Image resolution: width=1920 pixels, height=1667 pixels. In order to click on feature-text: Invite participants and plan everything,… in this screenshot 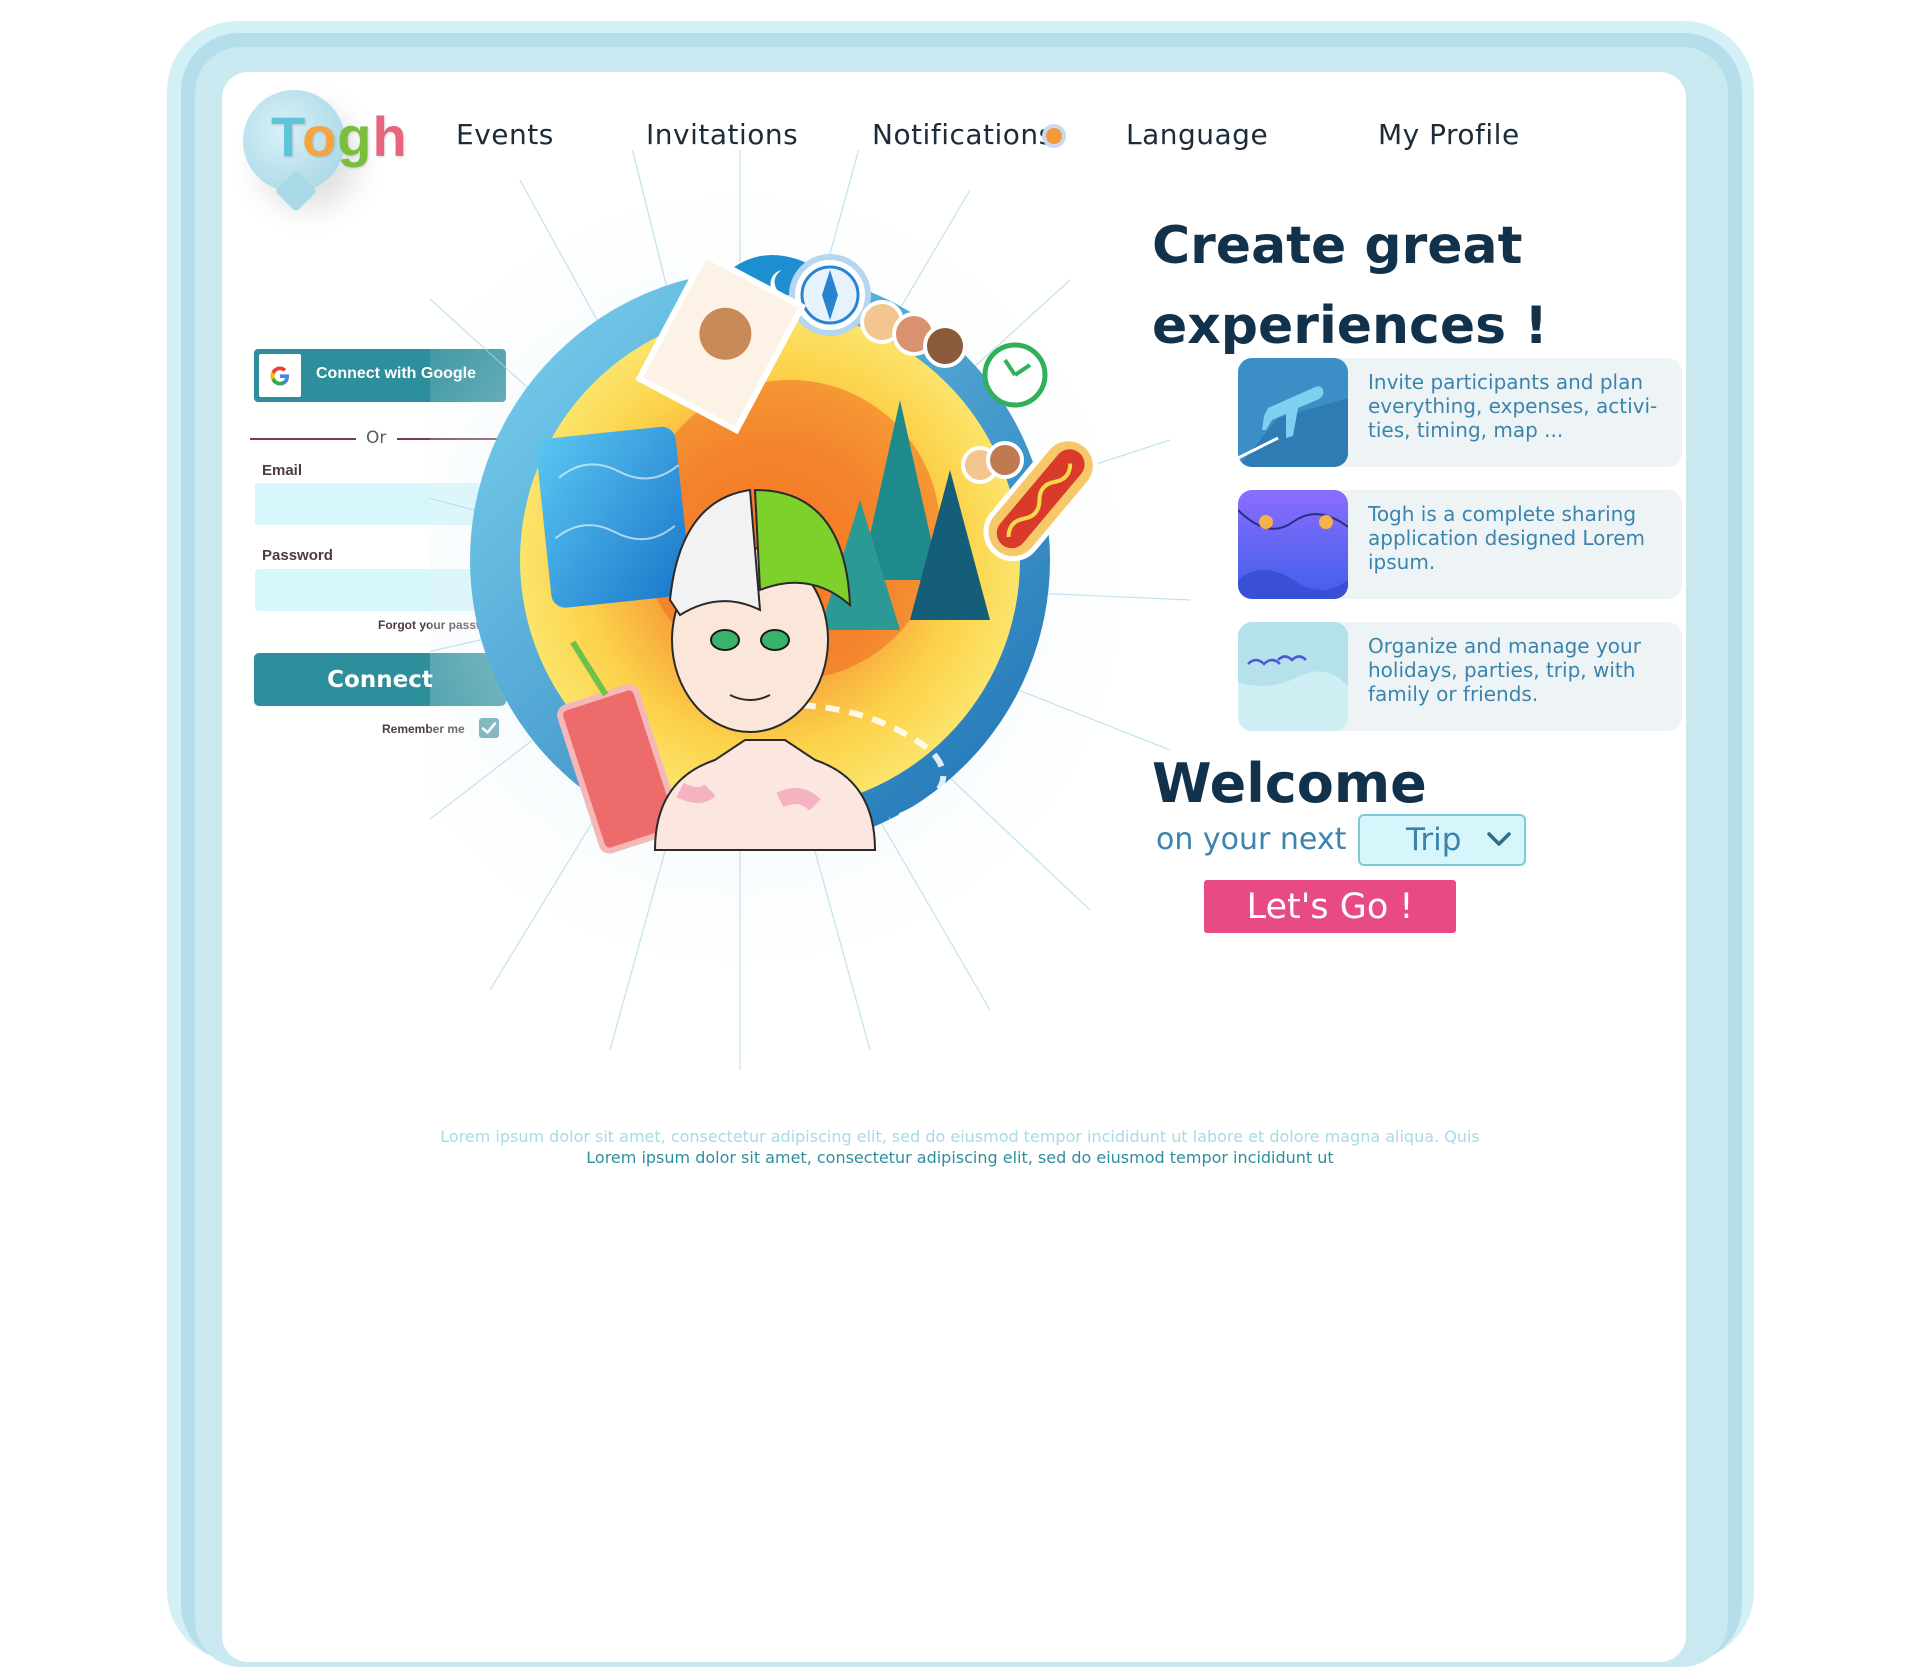, I will do `click(1513, 406)`.